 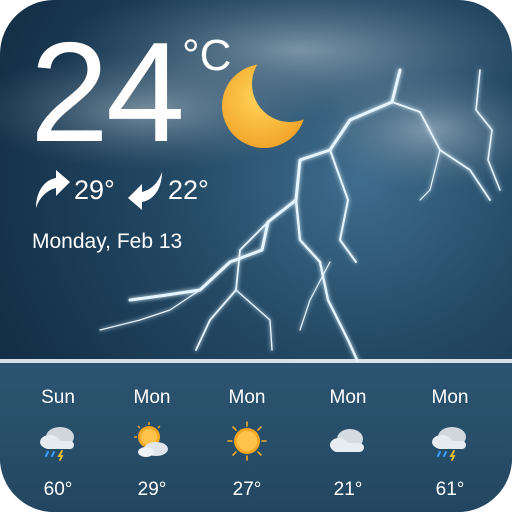 What do you see at coordinates (58, 489) in the screenshot?
I see `forecast-temp: 60°` at bounding box center [58, 489].